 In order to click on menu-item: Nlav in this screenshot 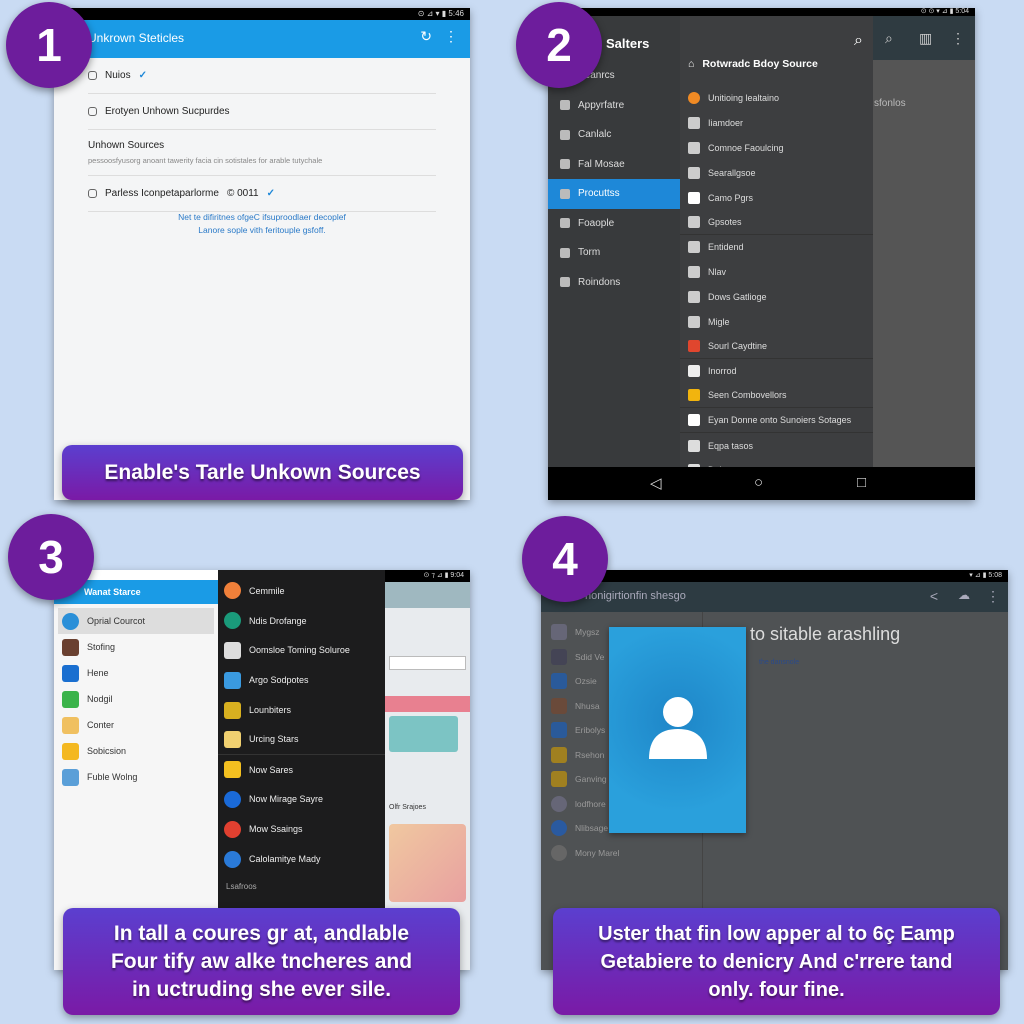, I will do `click(776, 272)`.